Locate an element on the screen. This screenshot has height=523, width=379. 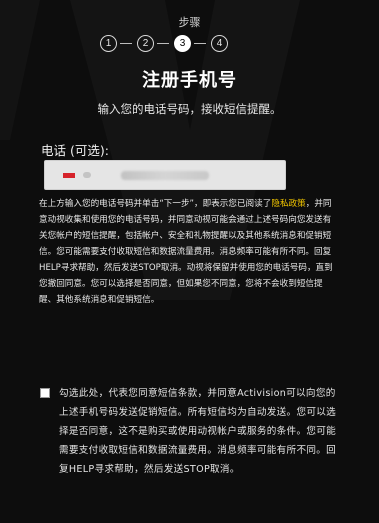
step-1: 1 is located at coordinates (108, 43).